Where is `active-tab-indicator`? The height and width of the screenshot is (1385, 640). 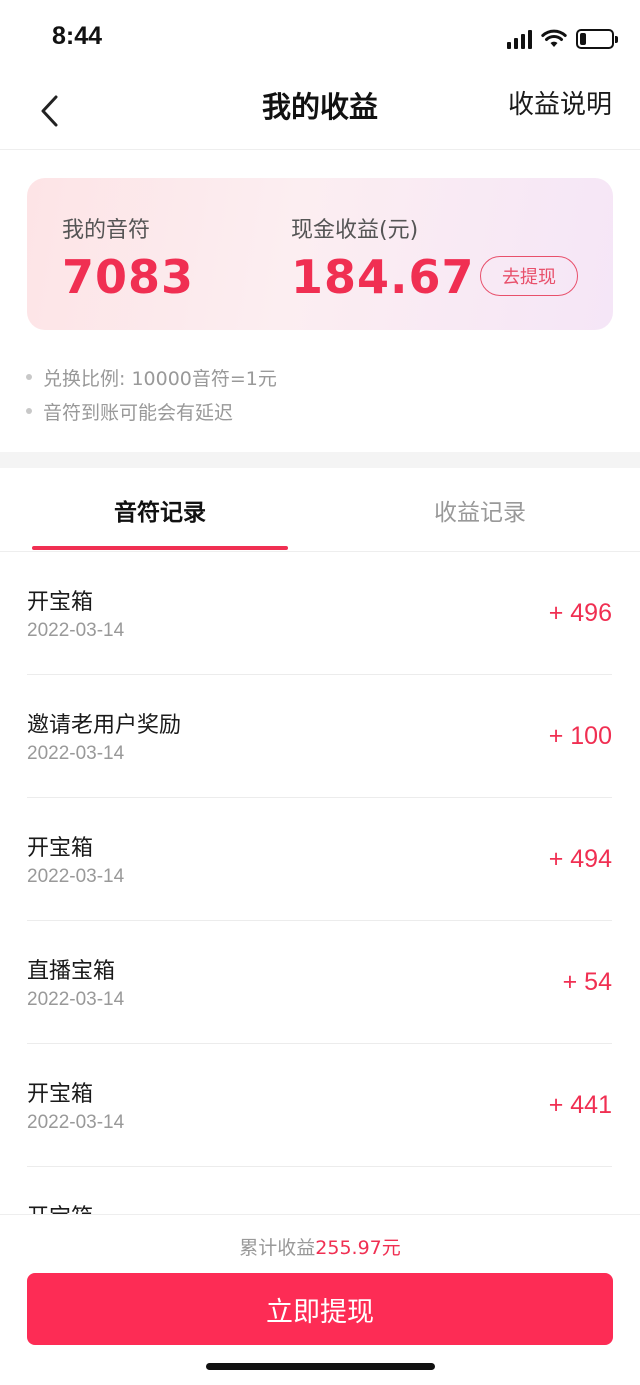
active-tab-indicator is located at coordinates (160, 548).